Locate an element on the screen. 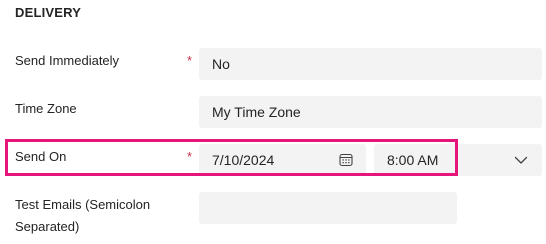 This screenshot has width=546, height=244. send-on-time-field: 8:00 AM is located at coordinates (458, 160).